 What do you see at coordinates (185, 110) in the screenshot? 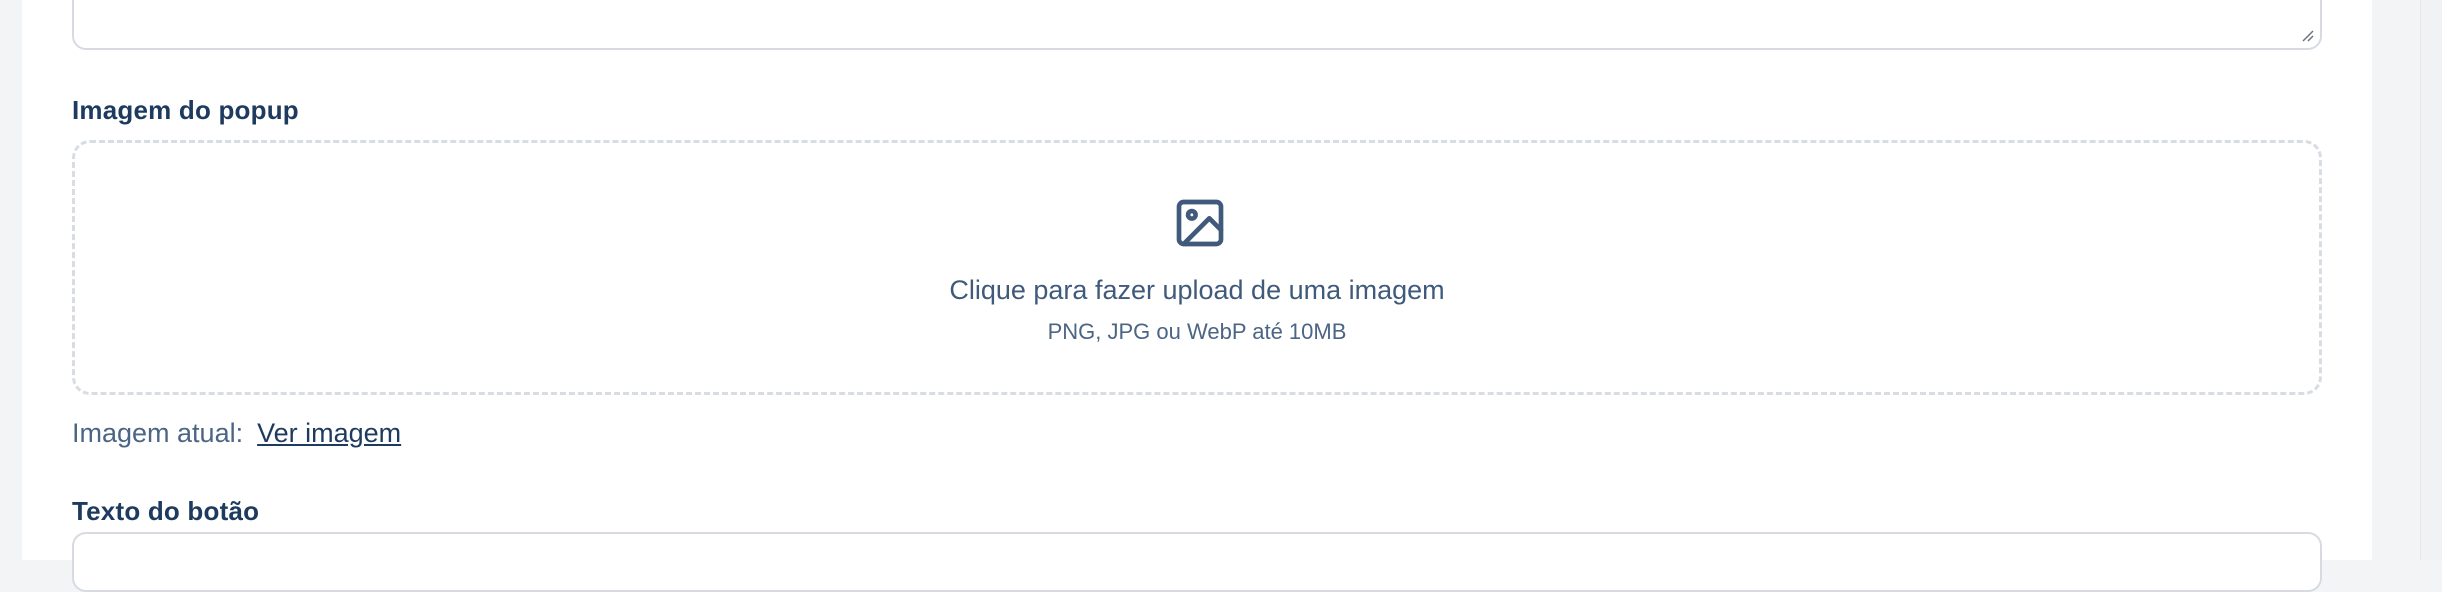
I see `image-field-label: Imagem do popup` at bounding box center [185, 110].